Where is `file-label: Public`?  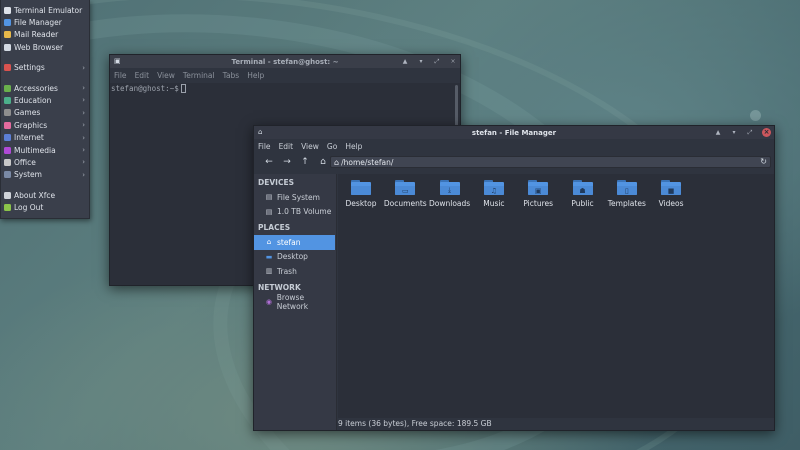
file-label: Public is located at coordinates (582, 203).